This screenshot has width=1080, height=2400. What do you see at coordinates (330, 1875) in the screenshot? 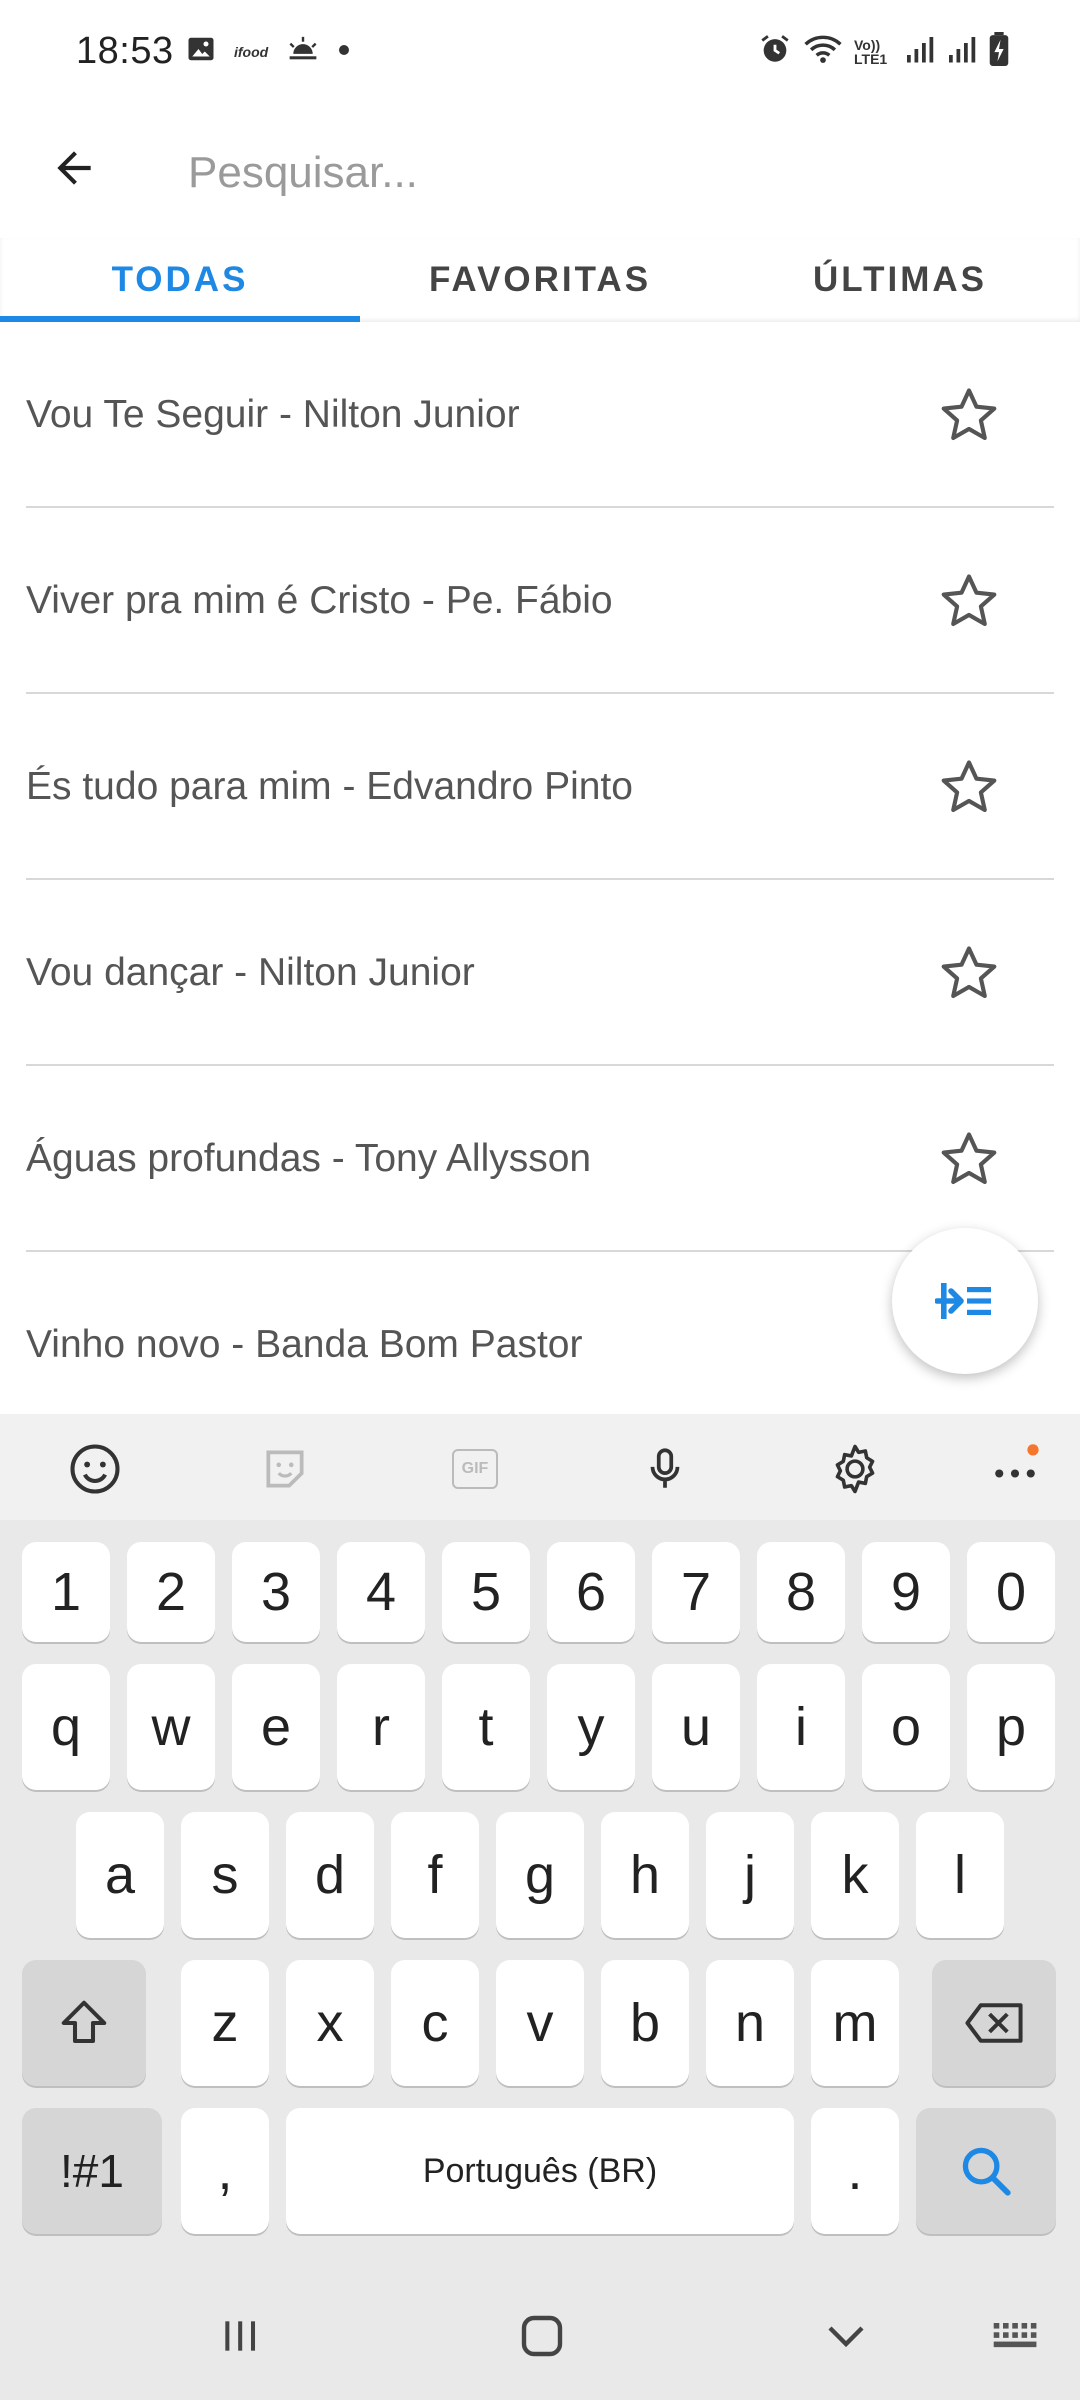
I see `key-d: d` at bounding box center [330, 1875].